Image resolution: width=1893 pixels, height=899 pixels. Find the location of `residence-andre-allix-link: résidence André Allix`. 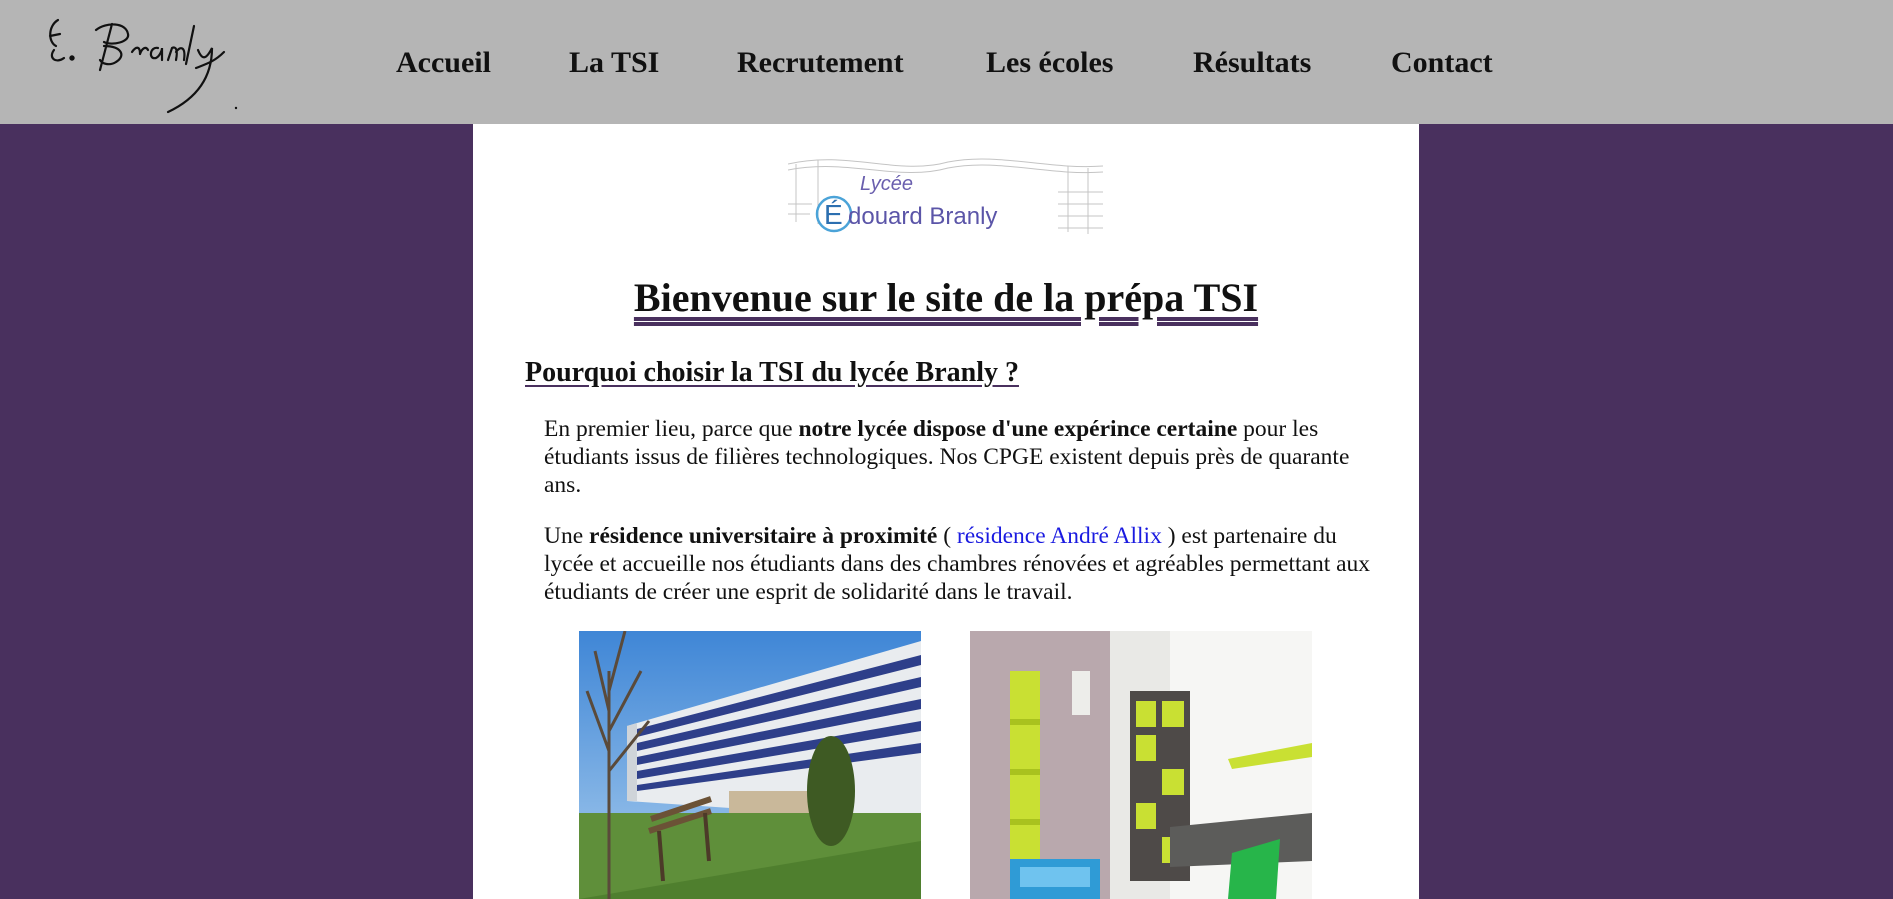

residence-andre-allix-link: résidence André Allix is located at coordinates (1059, 536).